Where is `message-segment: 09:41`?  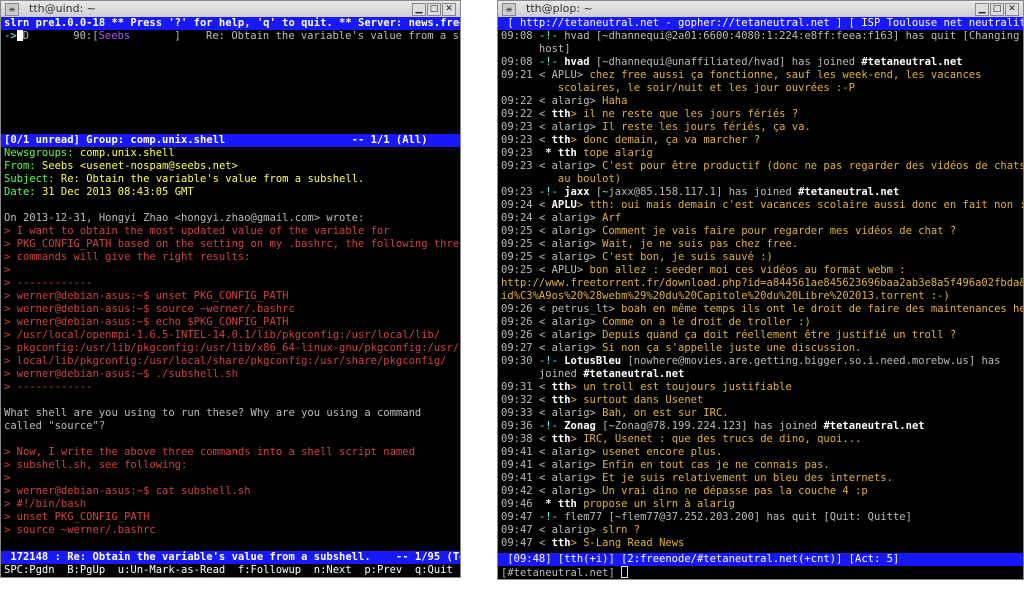
message-segment: 09:41 is located at coordinates (520, 478).